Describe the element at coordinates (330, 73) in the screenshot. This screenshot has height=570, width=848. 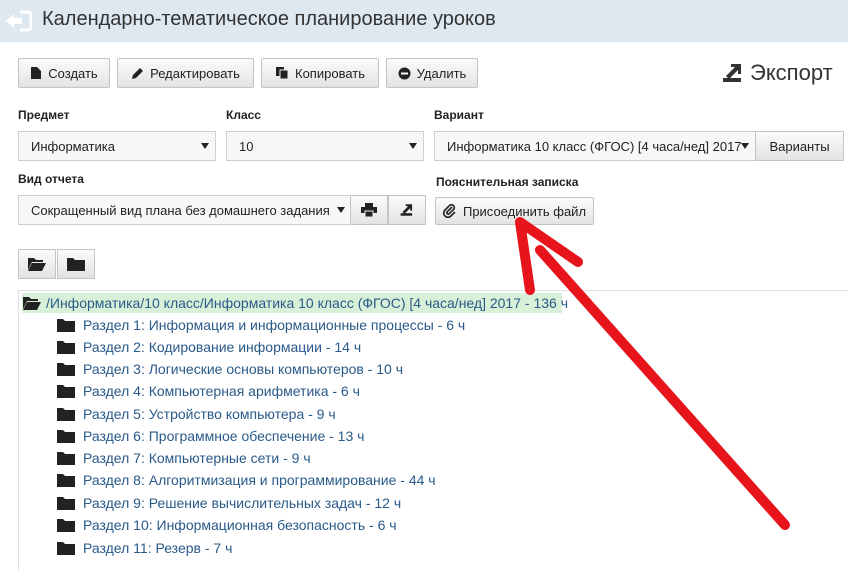
I see `copy-button-label: Копировать` at that location.